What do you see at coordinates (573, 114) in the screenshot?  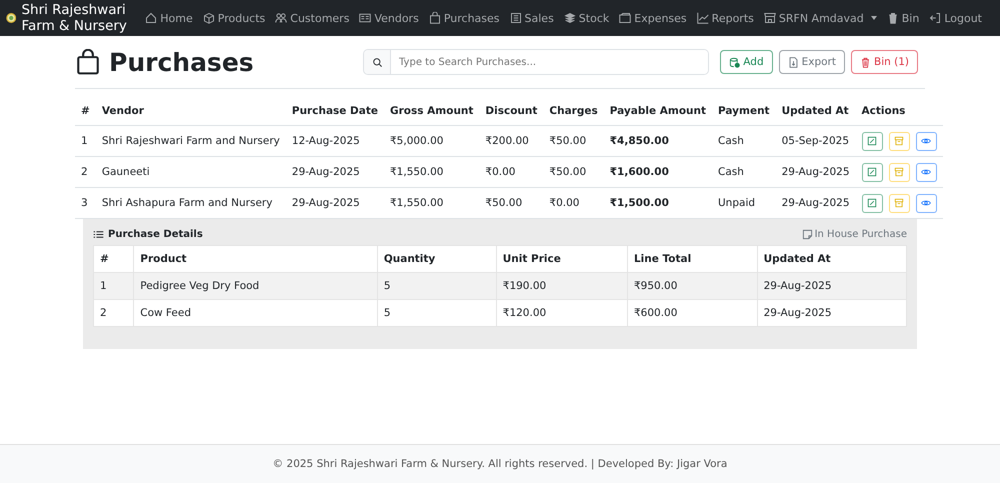 I see `column-header: Charges` at bounding box center [573, 114].